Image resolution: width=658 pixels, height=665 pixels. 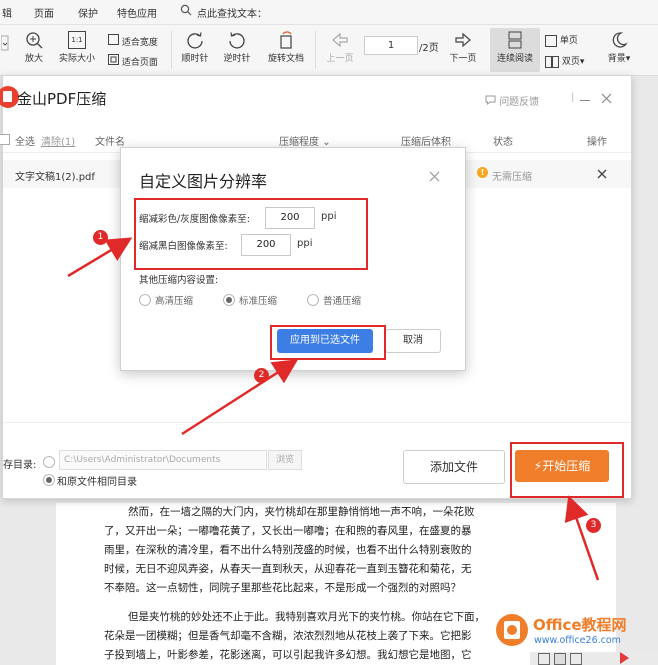 I want to click on annotation-badge: 1, so click(x=100, y=237).